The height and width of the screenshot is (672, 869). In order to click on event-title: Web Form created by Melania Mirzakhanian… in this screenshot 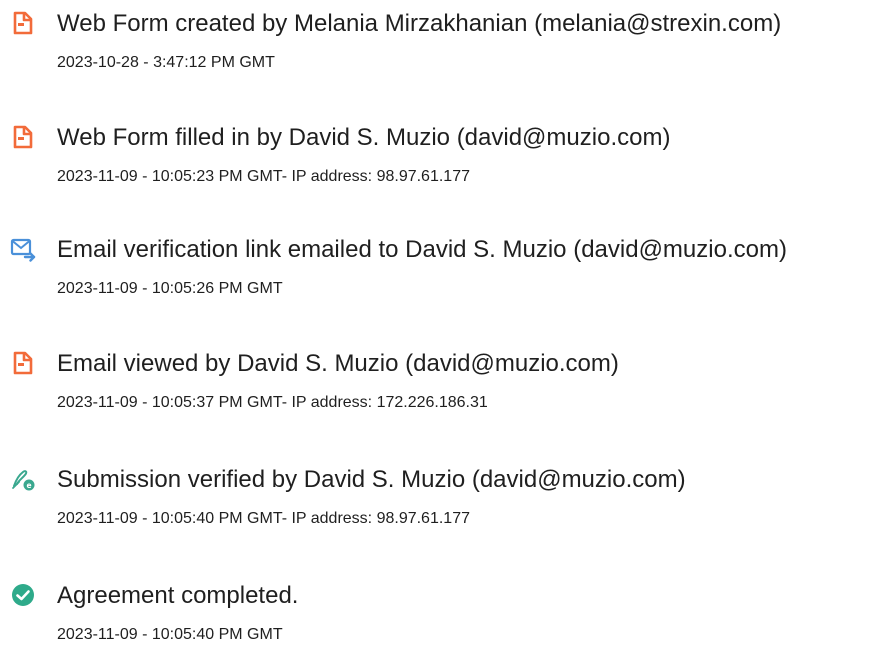, I will do `click(419, 23)`.